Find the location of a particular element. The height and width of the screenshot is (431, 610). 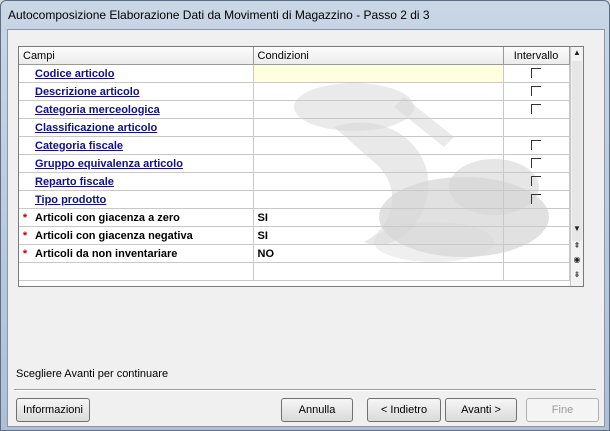

scroll-bottom-icon: ⇟ is located at coordinates (577, 275).